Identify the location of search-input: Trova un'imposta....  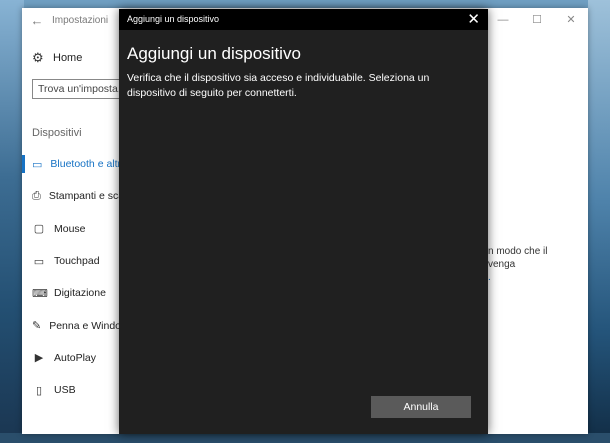
(82, 89).